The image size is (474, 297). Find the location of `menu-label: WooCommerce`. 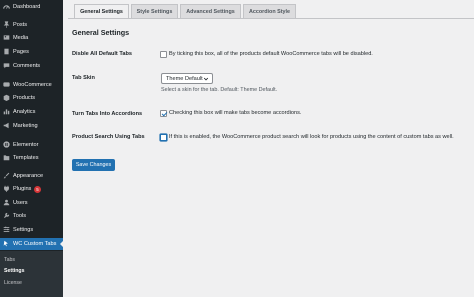

menu-label: WooCommerce is located at coordinates (32, 85).